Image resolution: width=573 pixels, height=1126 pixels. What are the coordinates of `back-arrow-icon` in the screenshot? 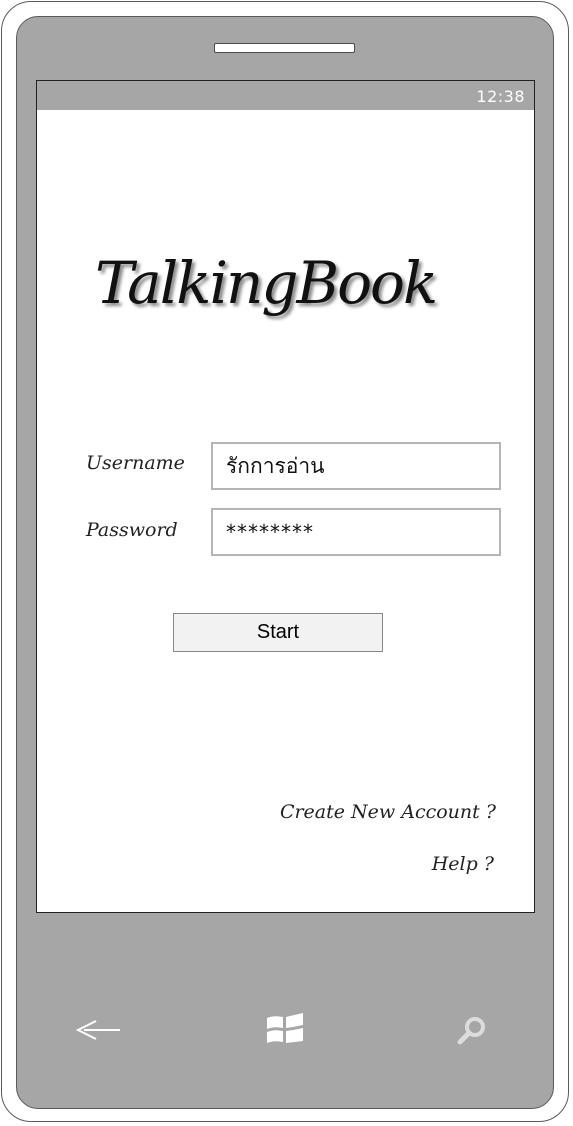 It's located at (97, 1030).